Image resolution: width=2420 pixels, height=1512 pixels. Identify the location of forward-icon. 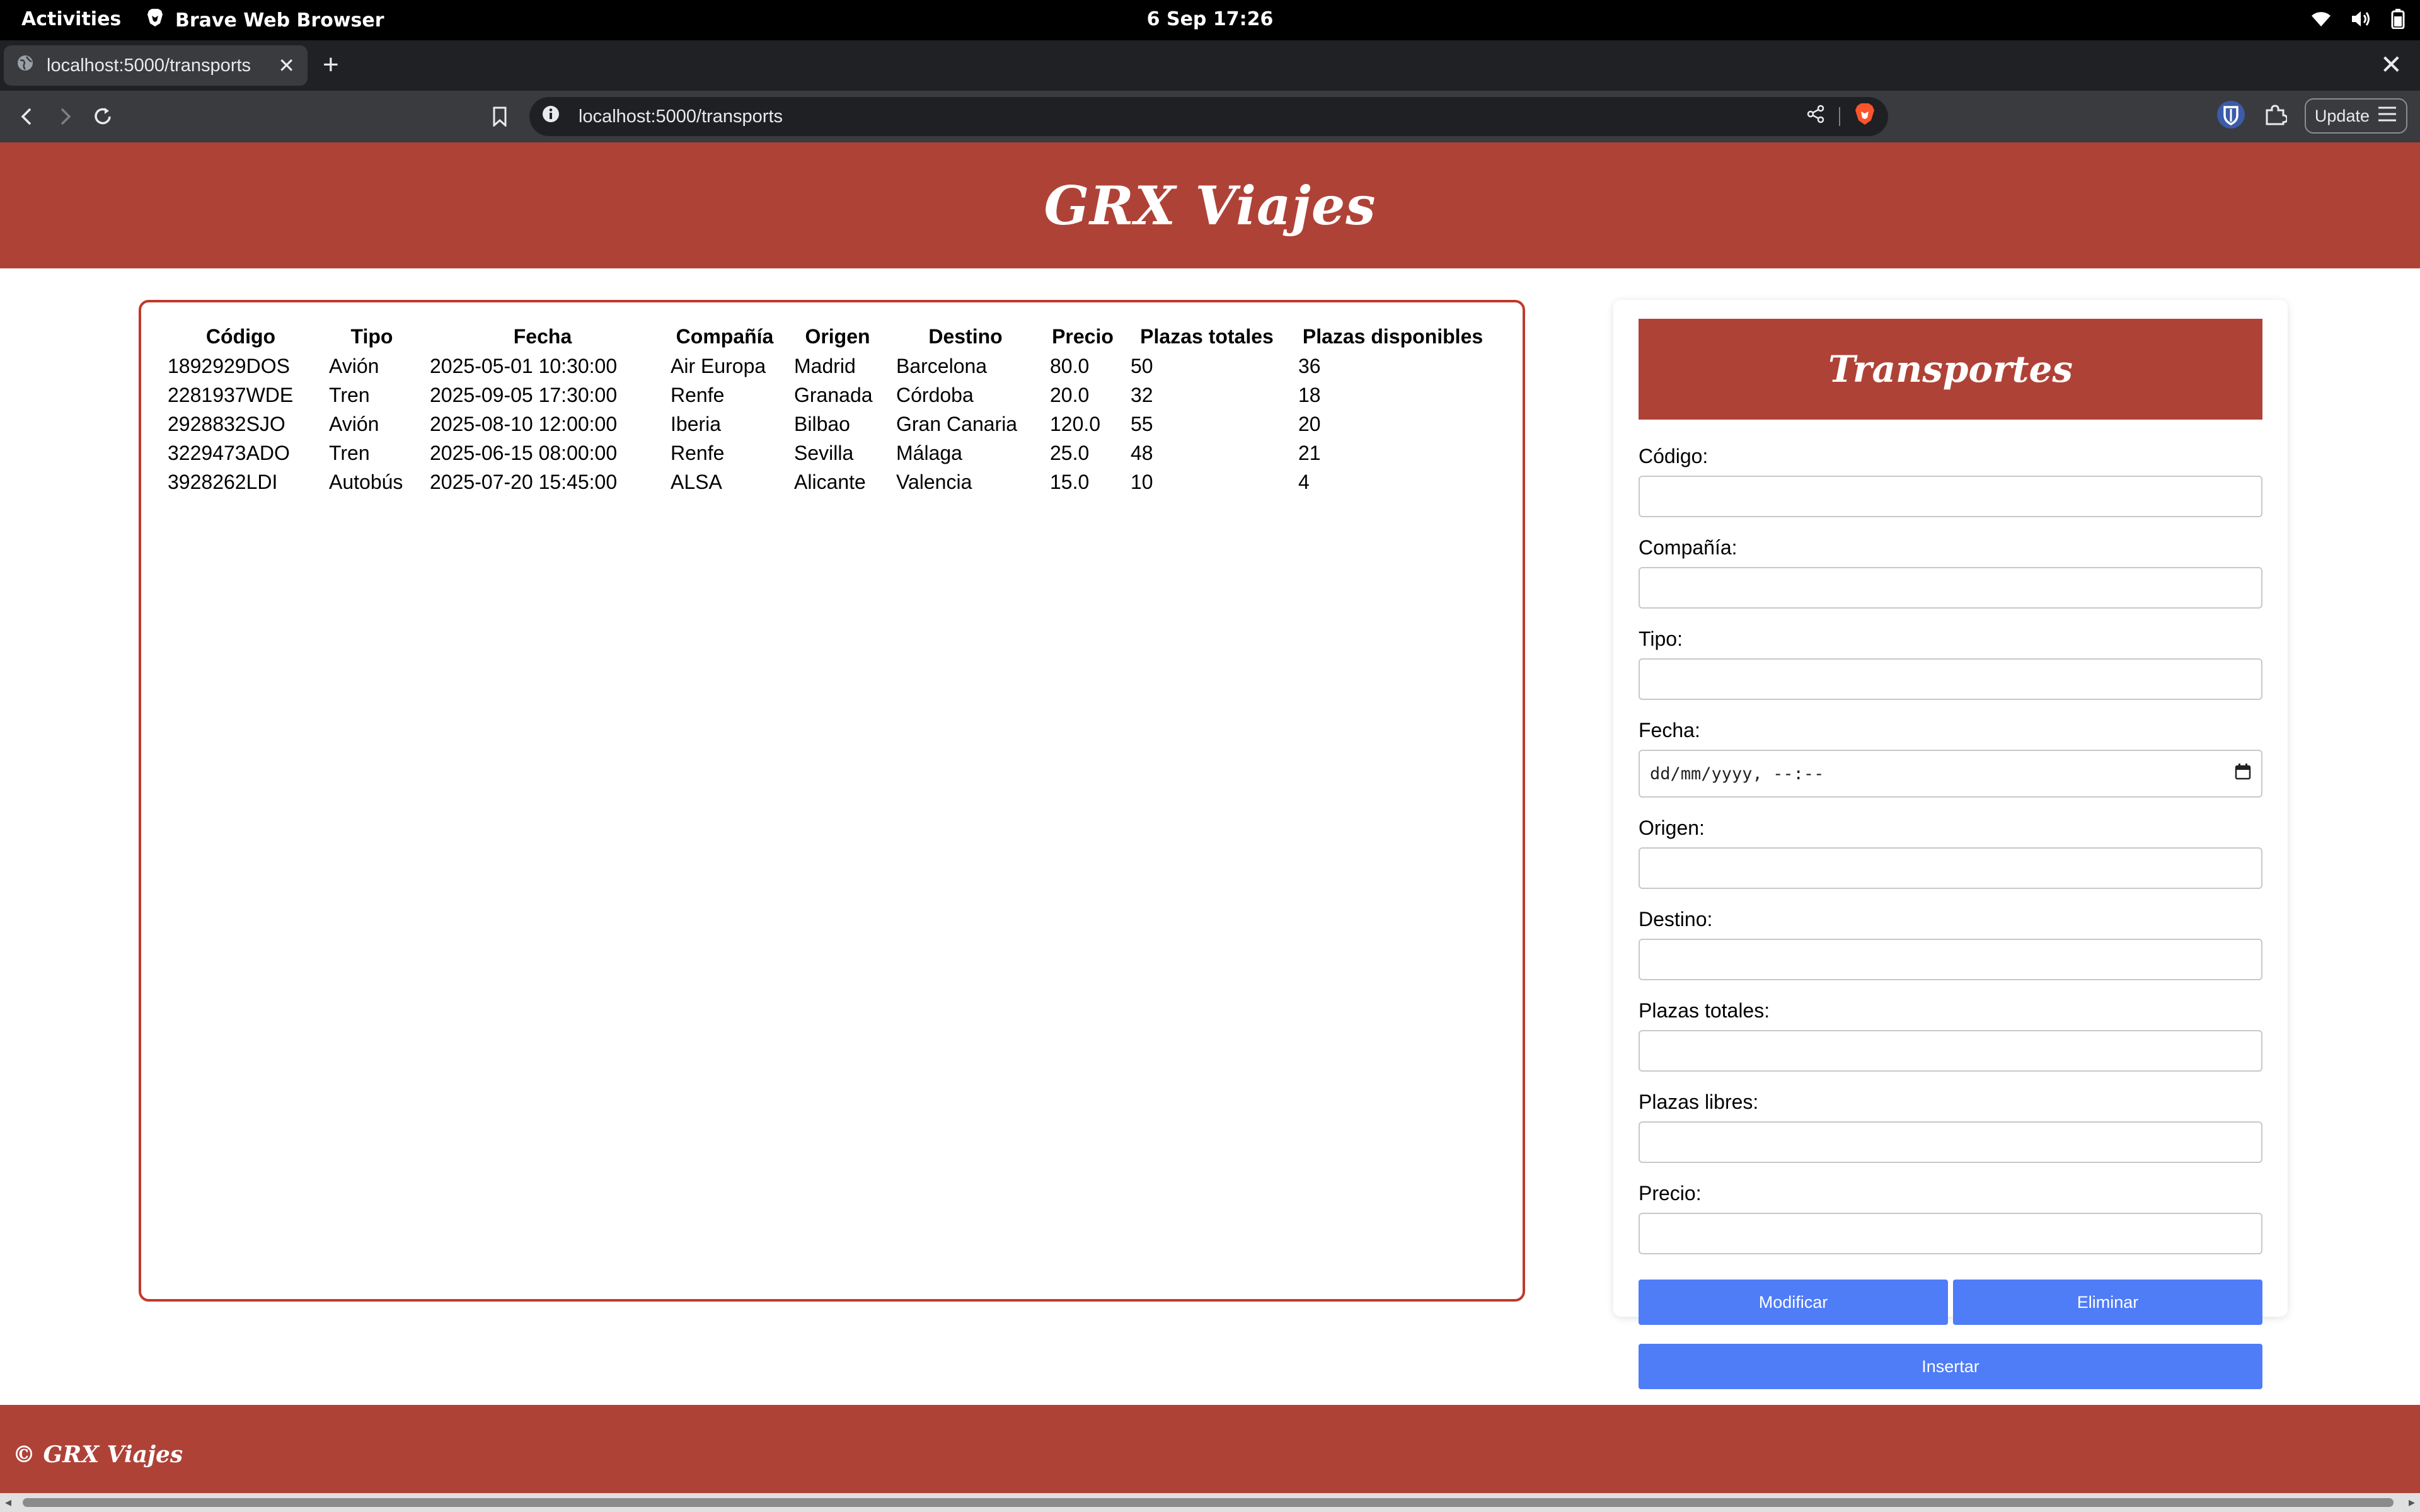
(65, 116).